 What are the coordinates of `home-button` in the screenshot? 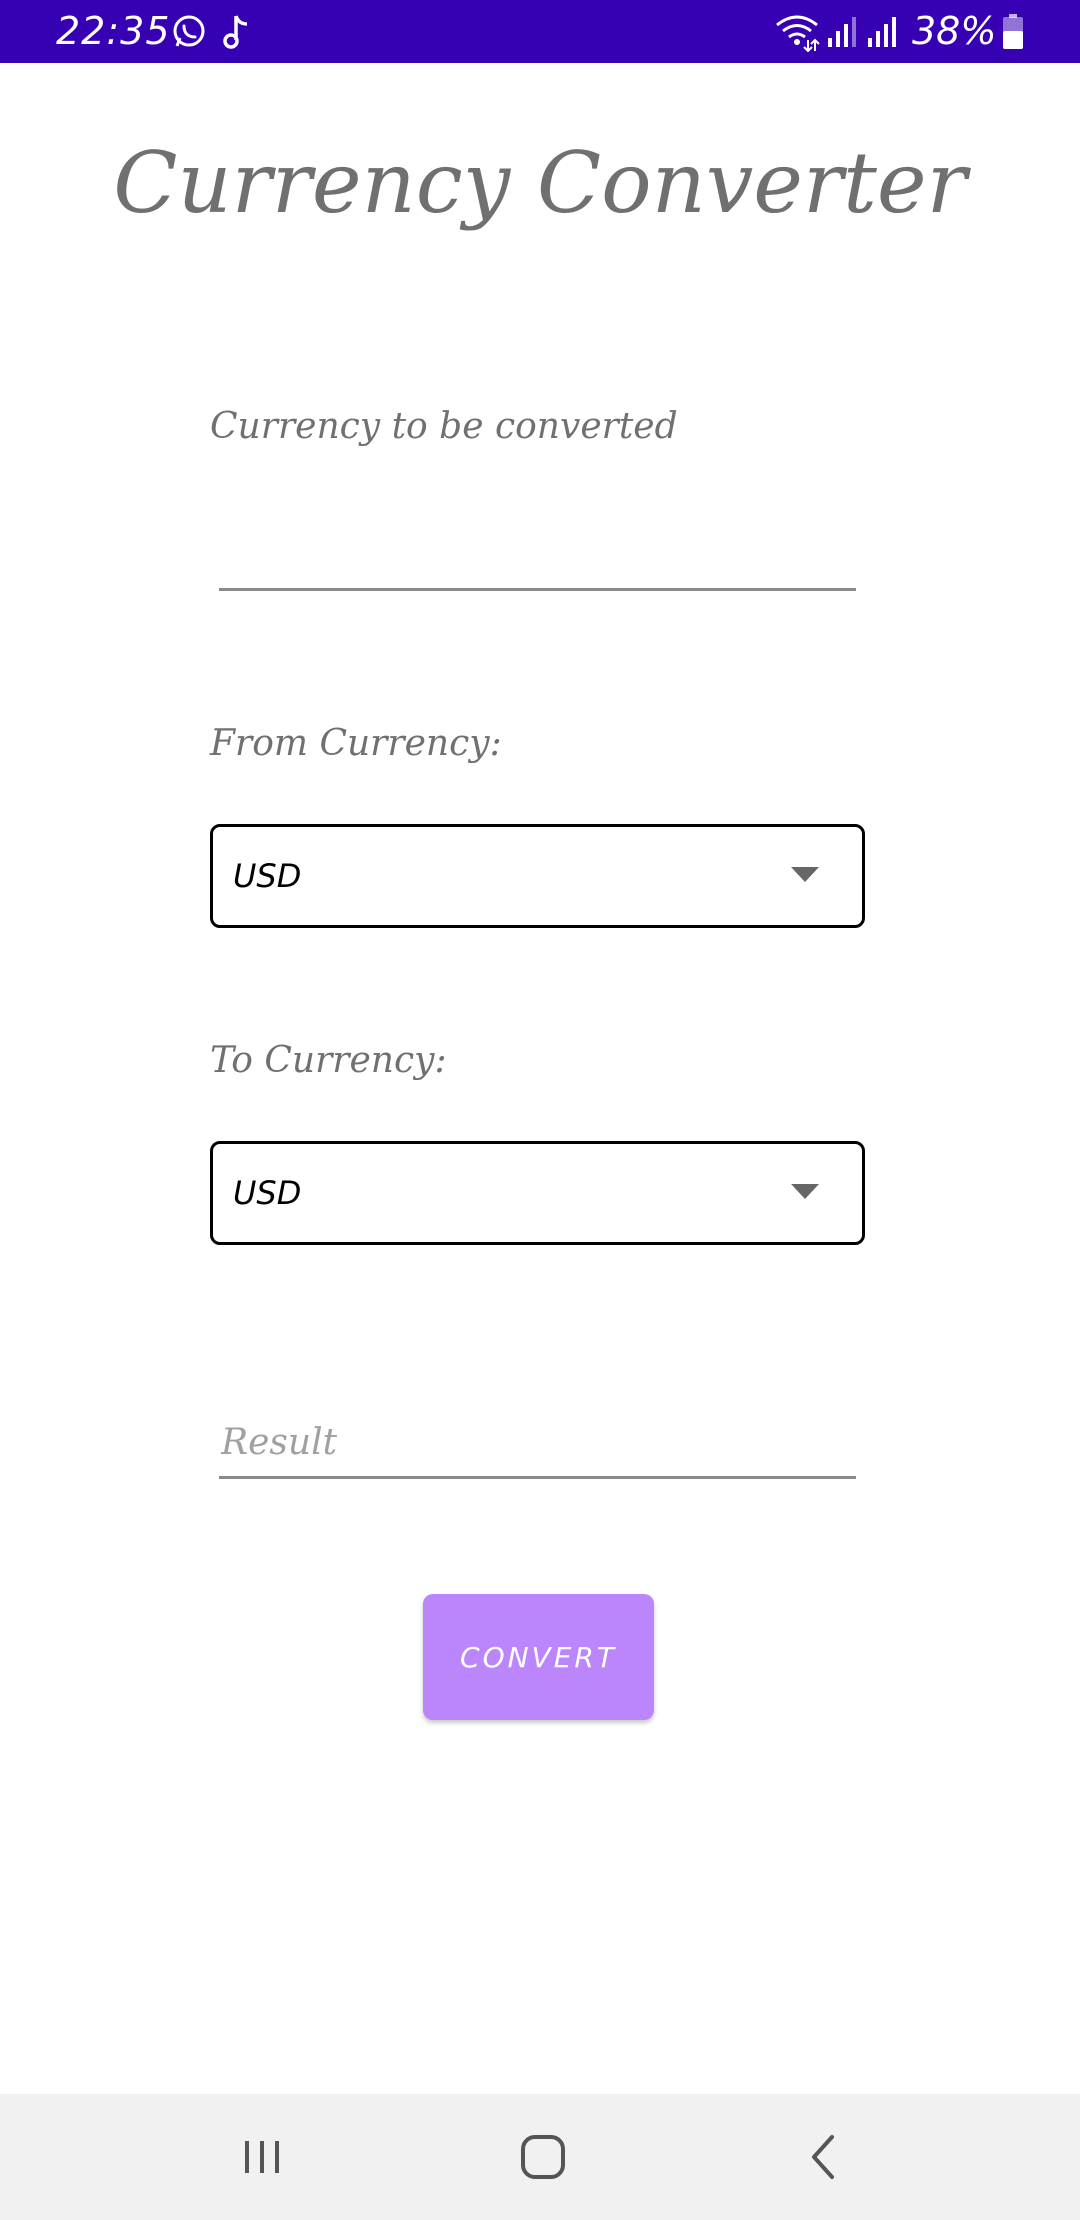 It's located at (543, 2157).